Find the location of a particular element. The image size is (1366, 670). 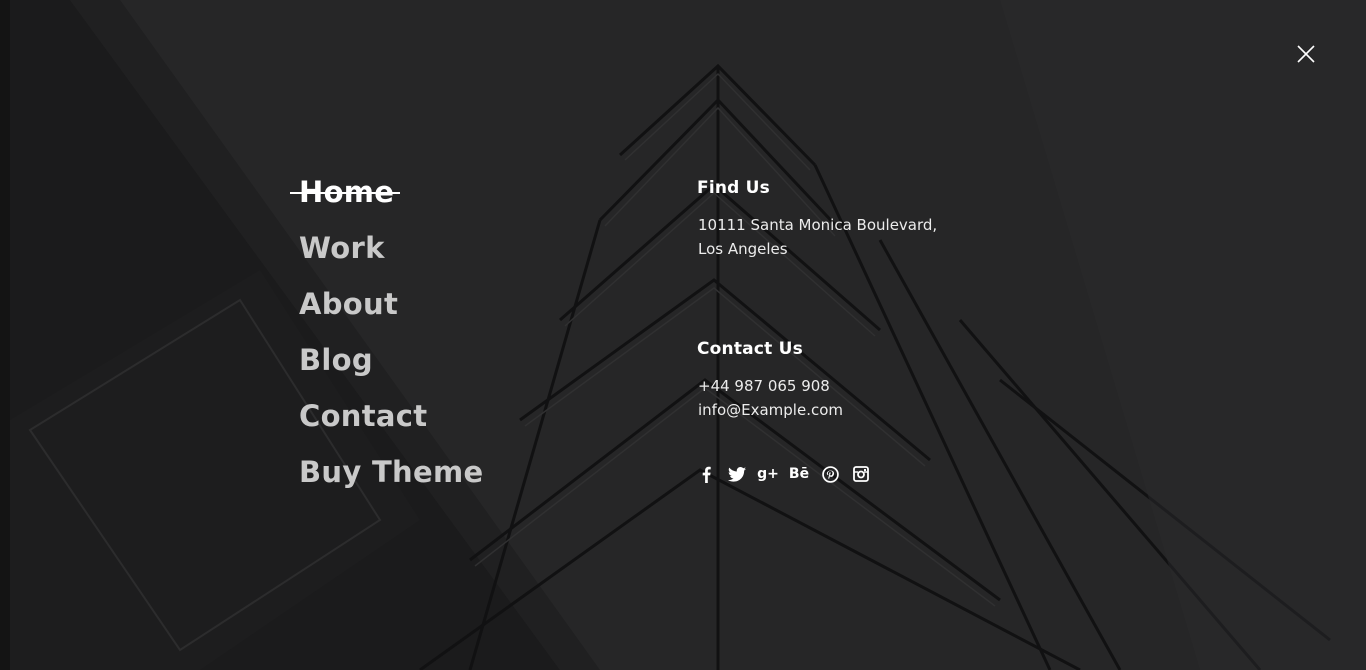

instagram-link is located at coordinates (861, 474).